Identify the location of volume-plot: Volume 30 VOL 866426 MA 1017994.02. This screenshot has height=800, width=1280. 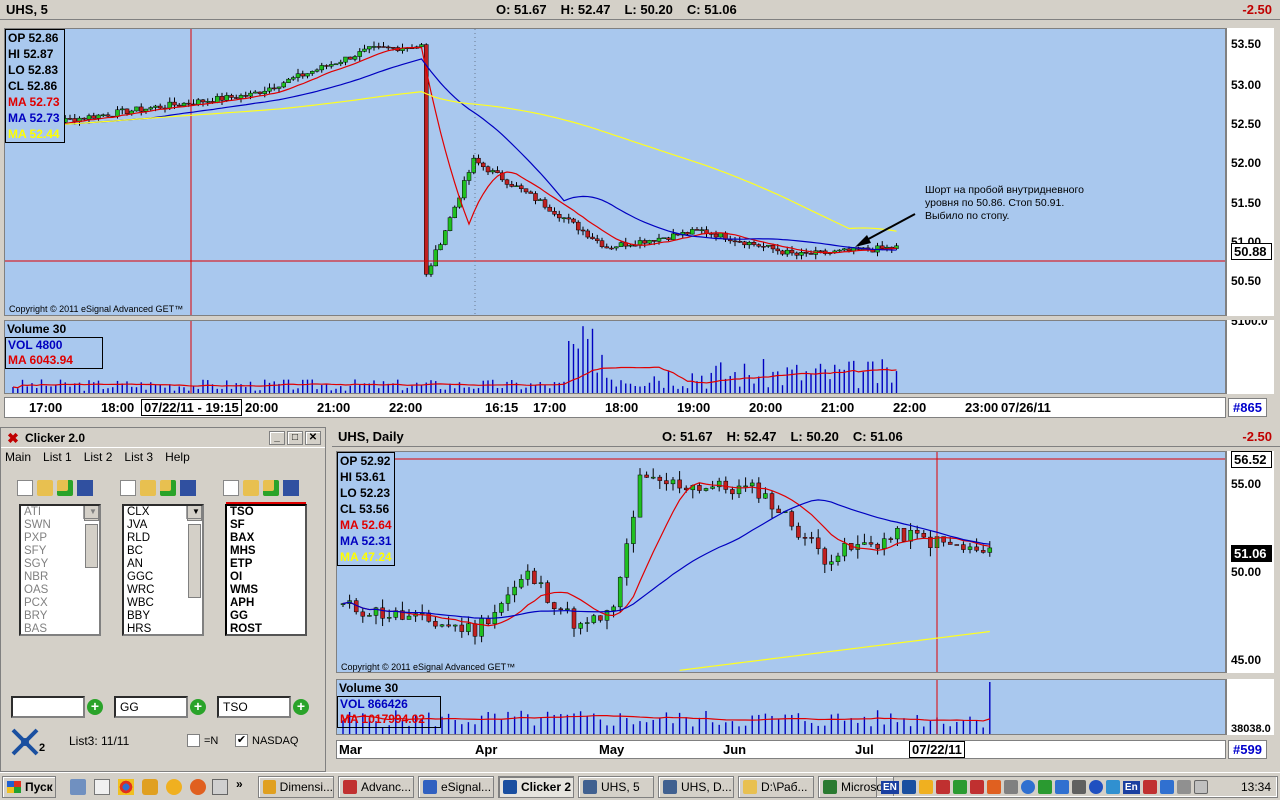
(781, 707).